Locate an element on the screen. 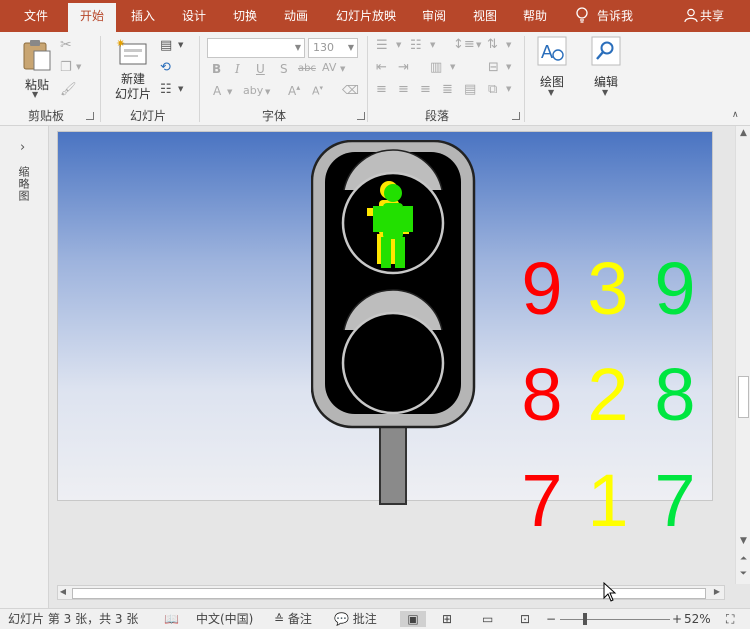  align-left-icon: ≡ is located at coordinates (381, 89).